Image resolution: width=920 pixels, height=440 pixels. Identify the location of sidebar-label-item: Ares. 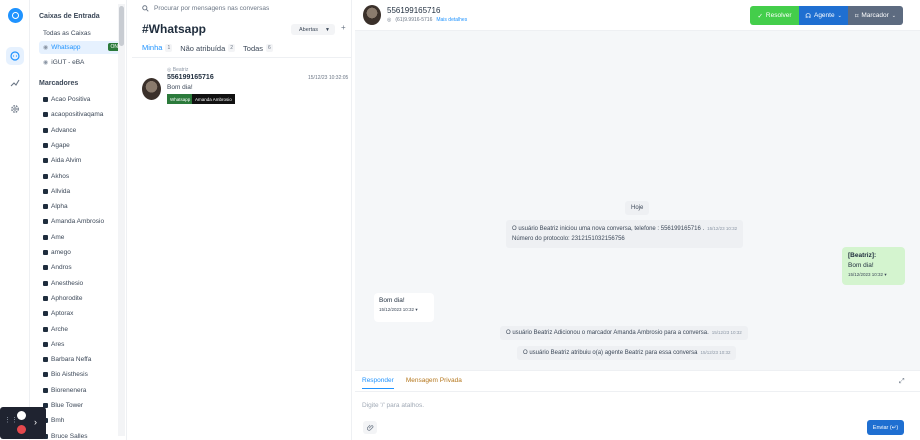
(53, 344).